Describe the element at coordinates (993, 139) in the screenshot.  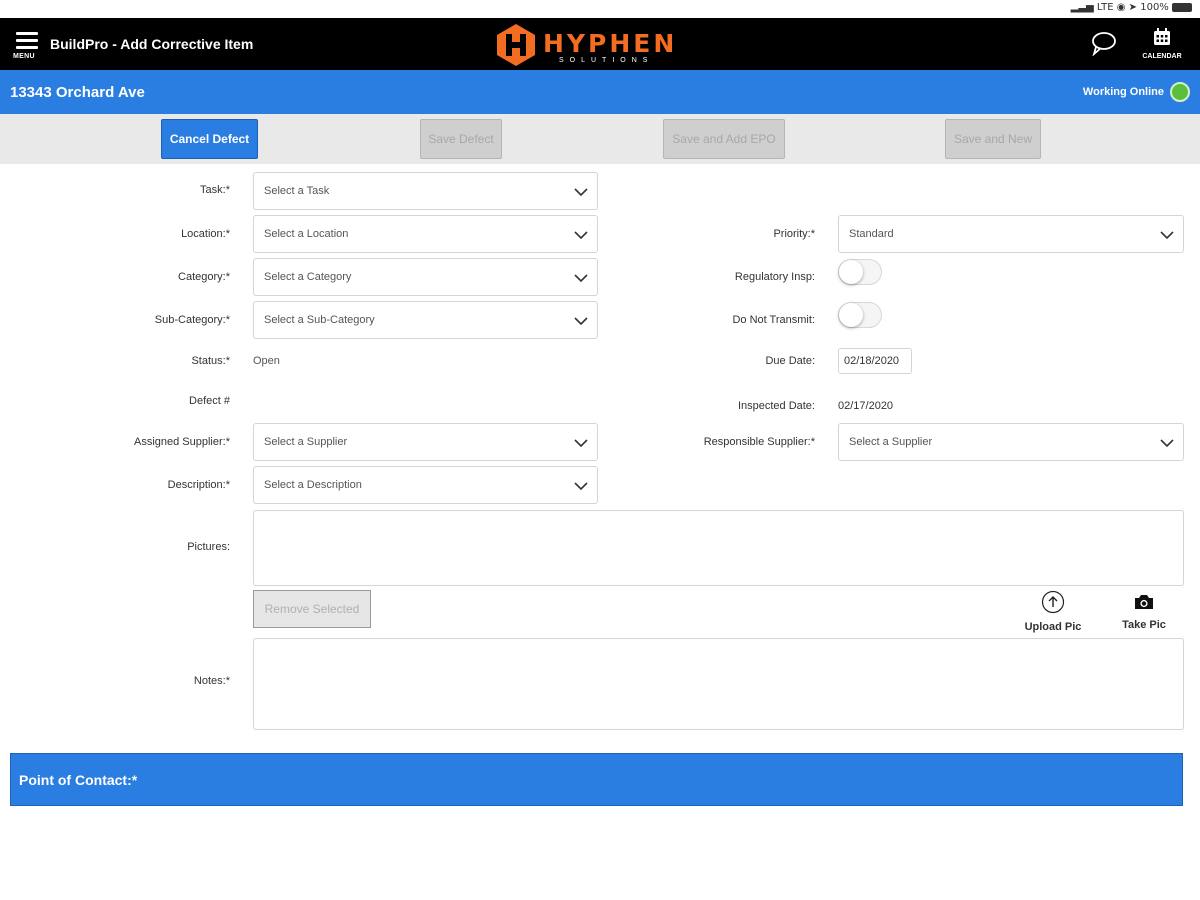
I see `save-and-new-button: Save and New` at that location.